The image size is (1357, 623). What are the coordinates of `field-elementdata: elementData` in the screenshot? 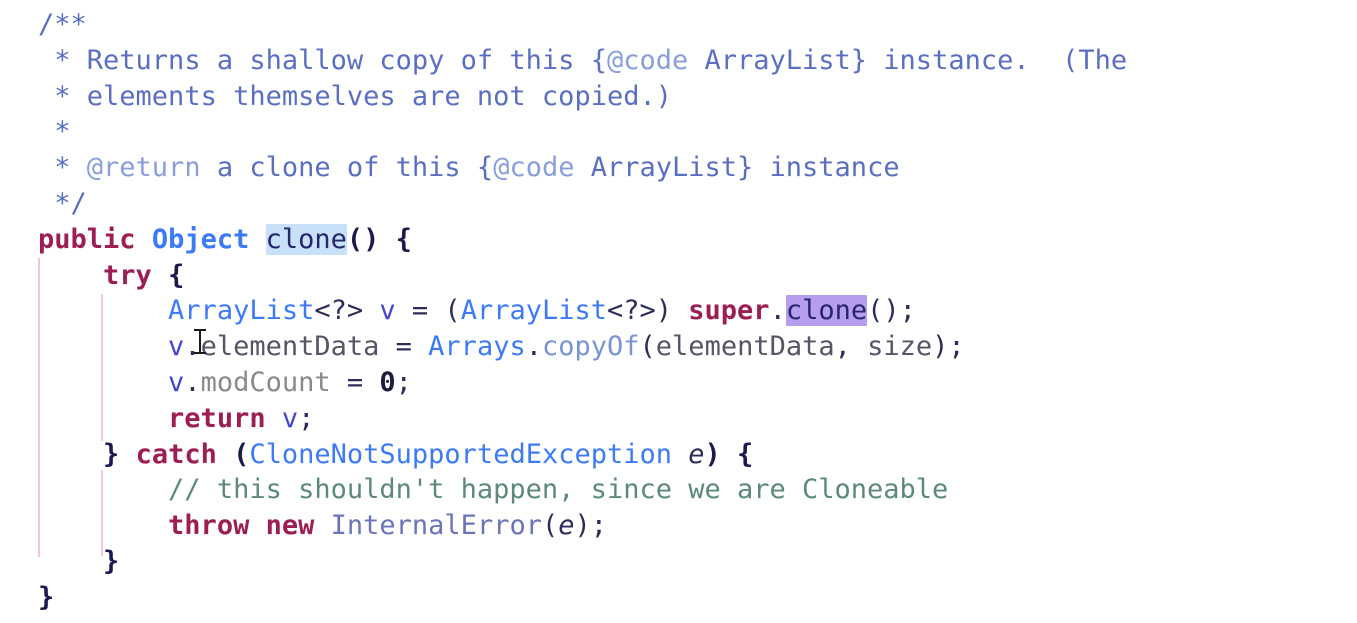 It's located at (290, 347).